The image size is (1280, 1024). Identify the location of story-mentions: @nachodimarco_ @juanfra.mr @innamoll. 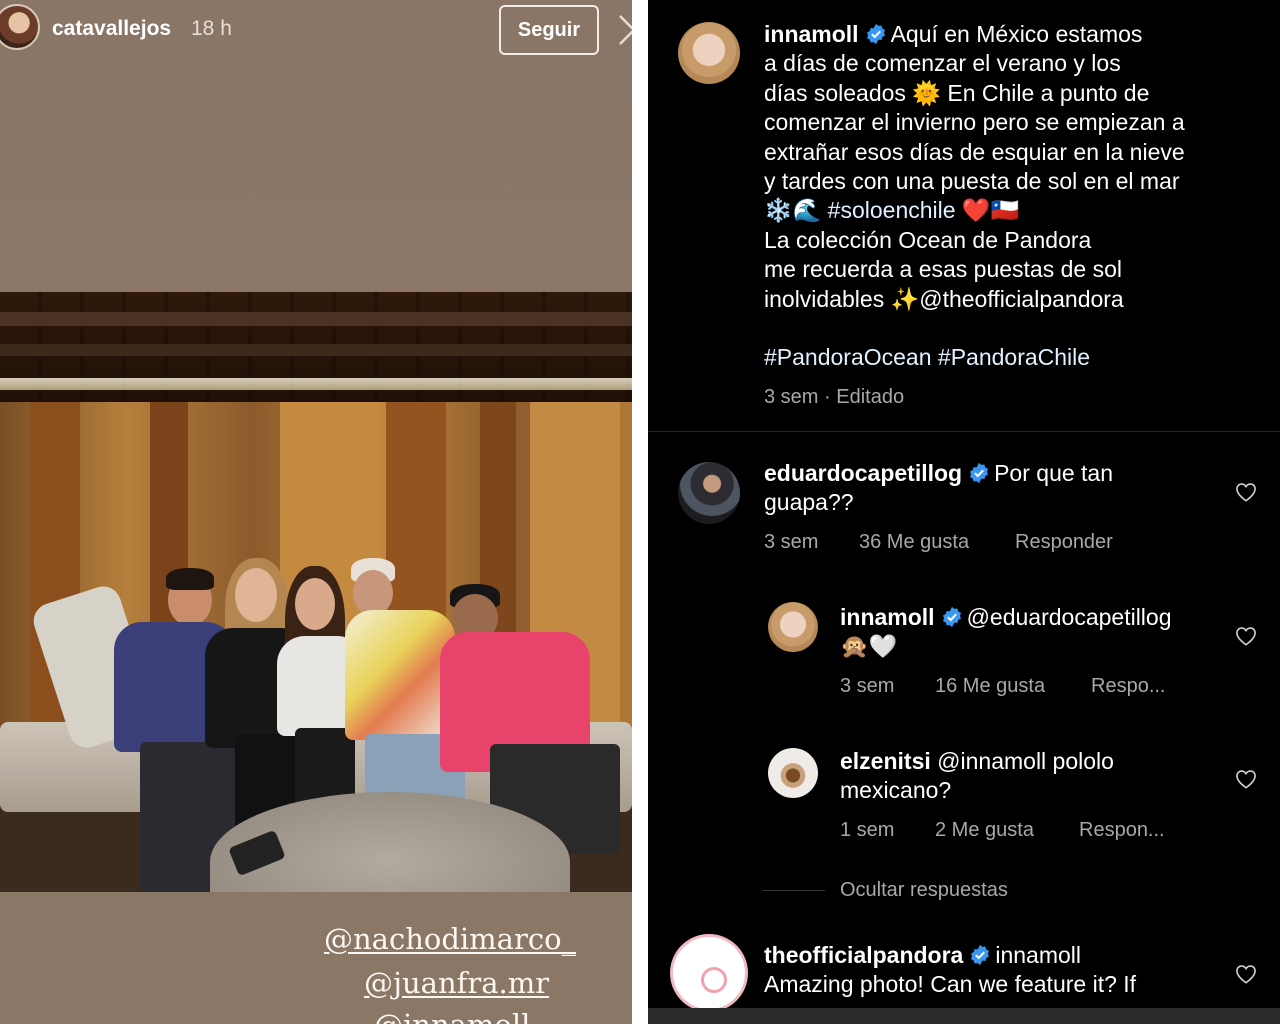
(316, 971).